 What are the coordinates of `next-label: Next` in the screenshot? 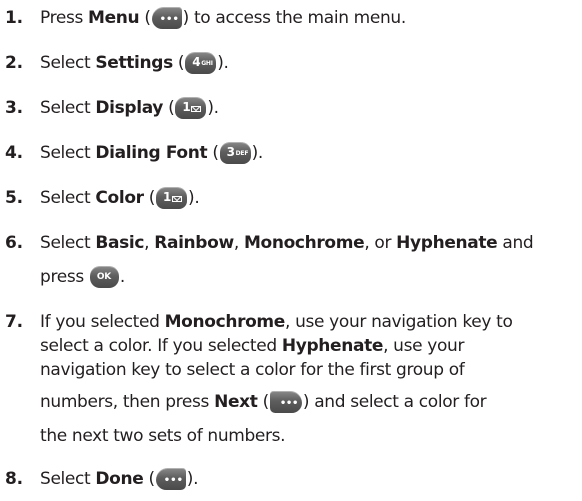 It's located at (236, 402).